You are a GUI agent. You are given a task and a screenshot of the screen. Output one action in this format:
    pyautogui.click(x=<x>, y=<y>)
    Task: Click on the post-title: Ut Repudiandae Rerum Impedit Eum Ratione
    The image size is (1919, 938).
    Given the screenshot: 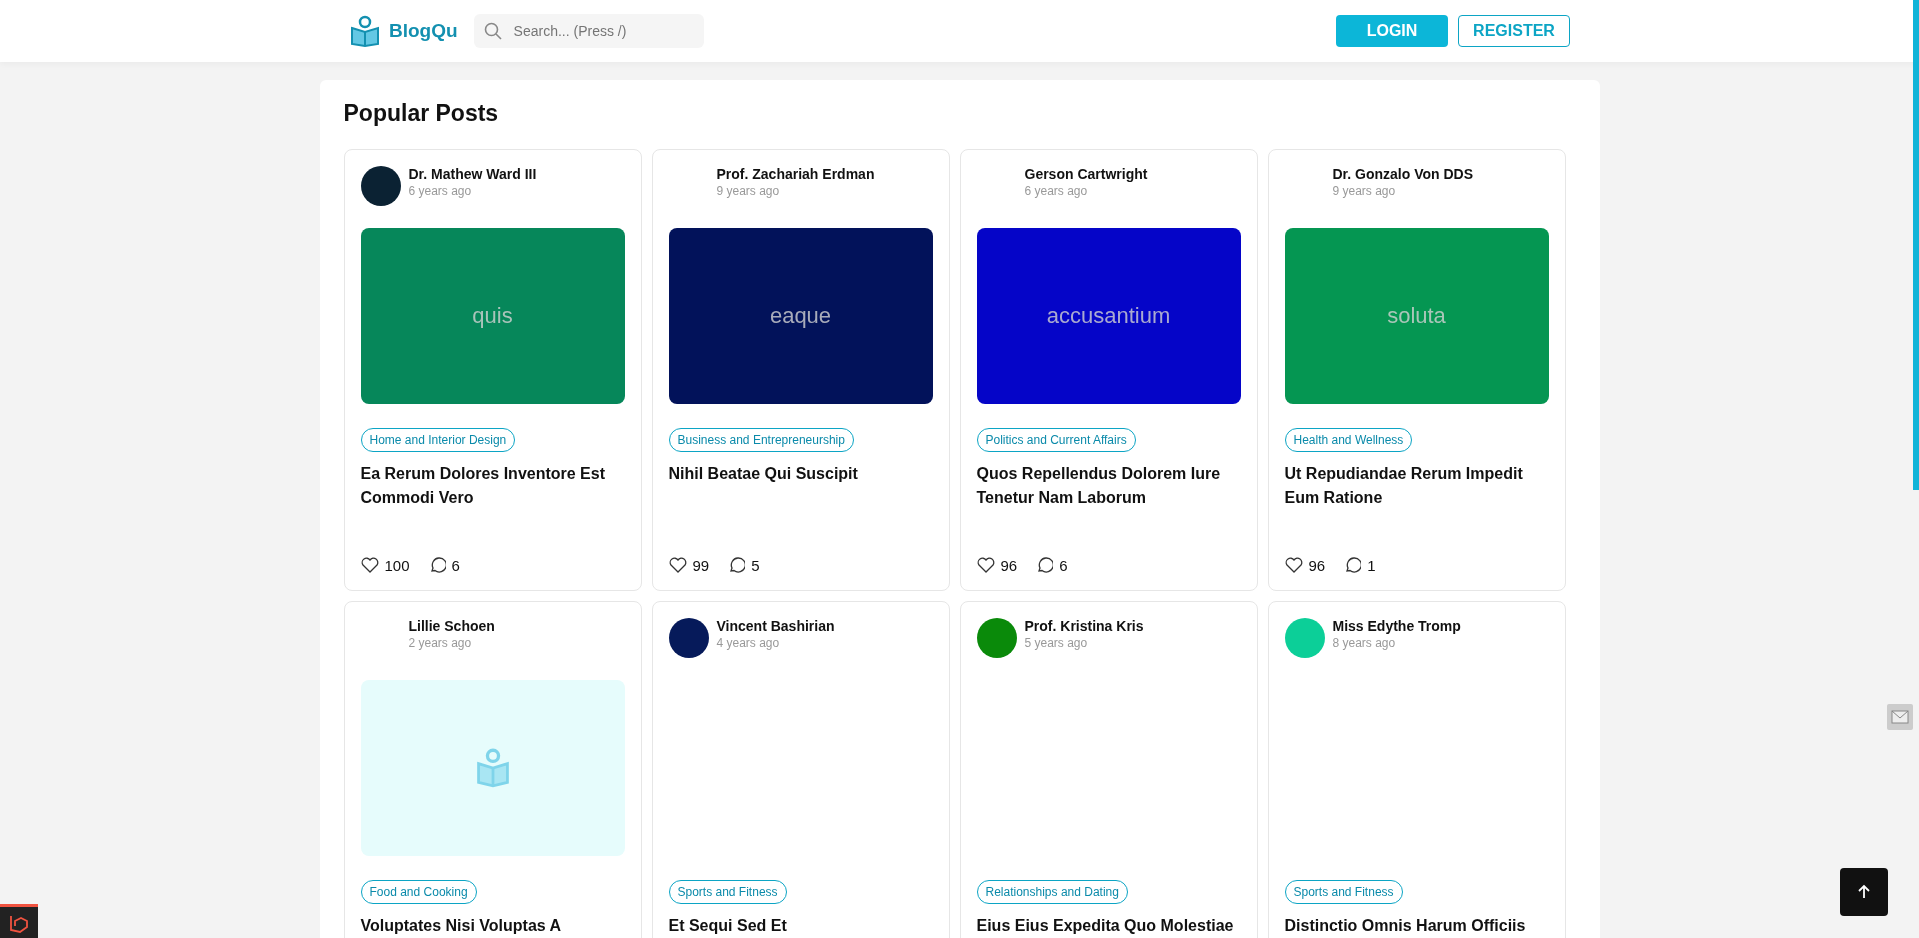 What is the action you would take?
    pyautogui.click(x=1416, y=486)
    